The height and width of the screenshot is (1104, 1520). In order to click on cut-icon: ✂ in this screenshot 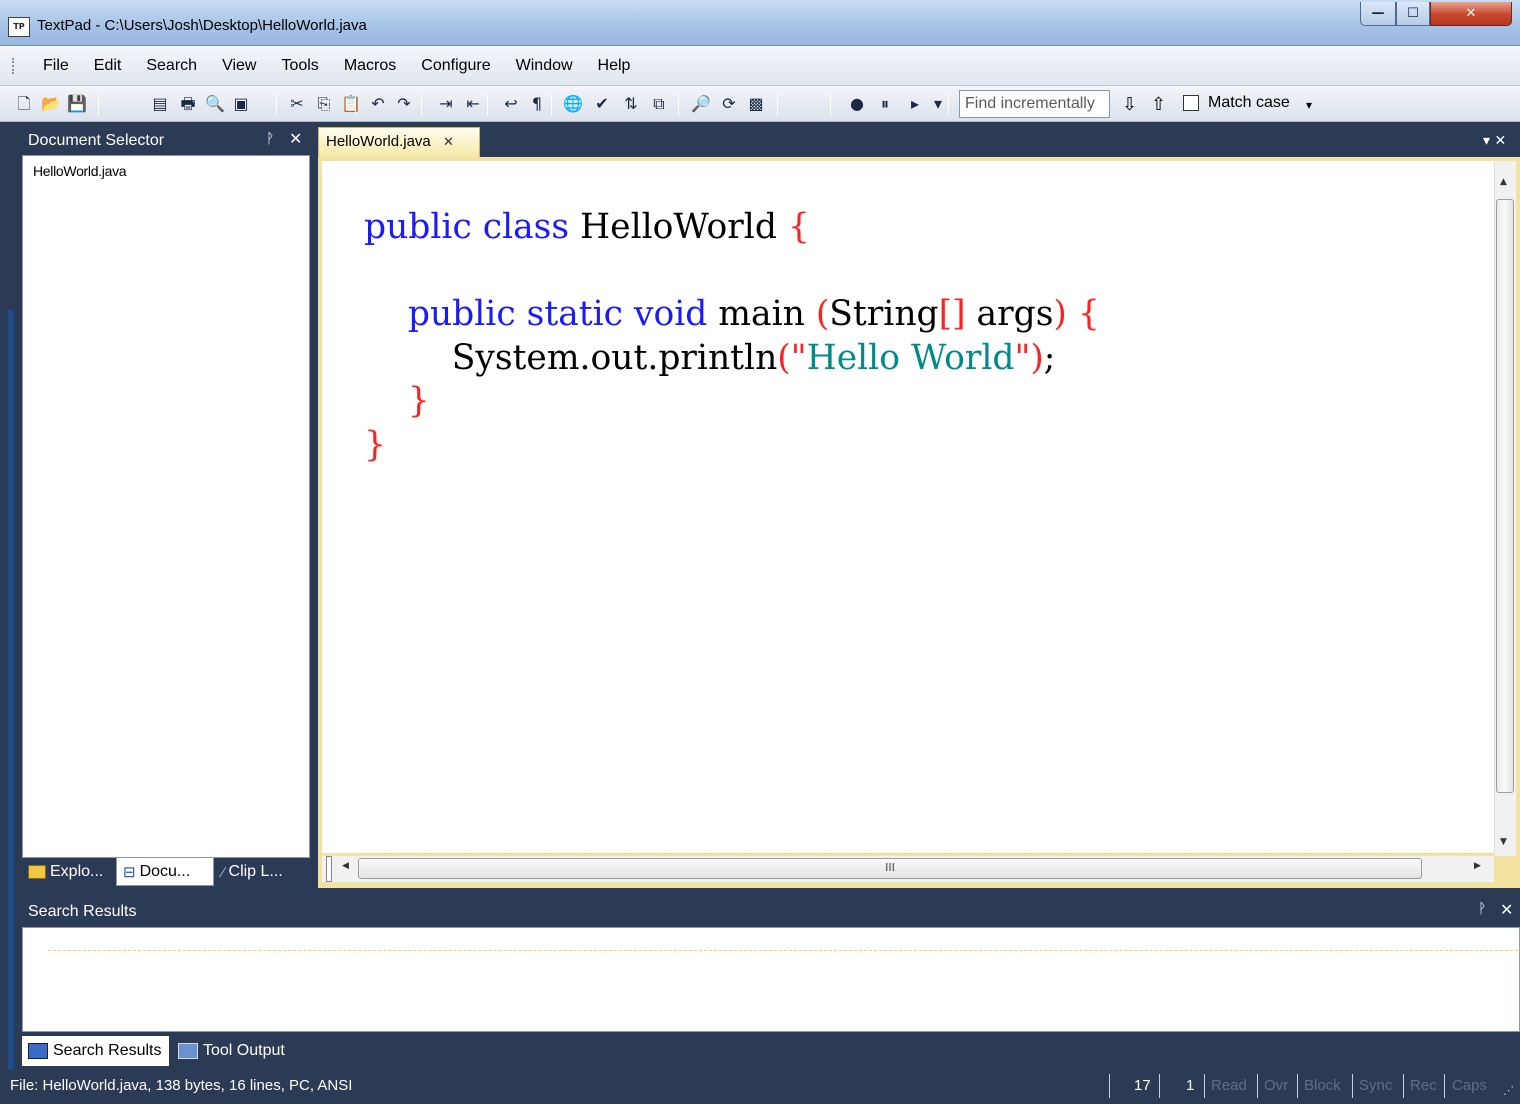, I will do `click(297, 104)`.